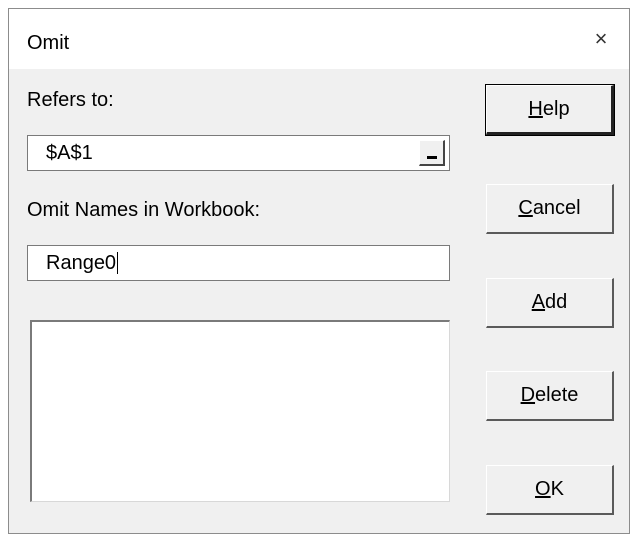  I want to click on cancel-mnemonic: C, so click(525, 208).